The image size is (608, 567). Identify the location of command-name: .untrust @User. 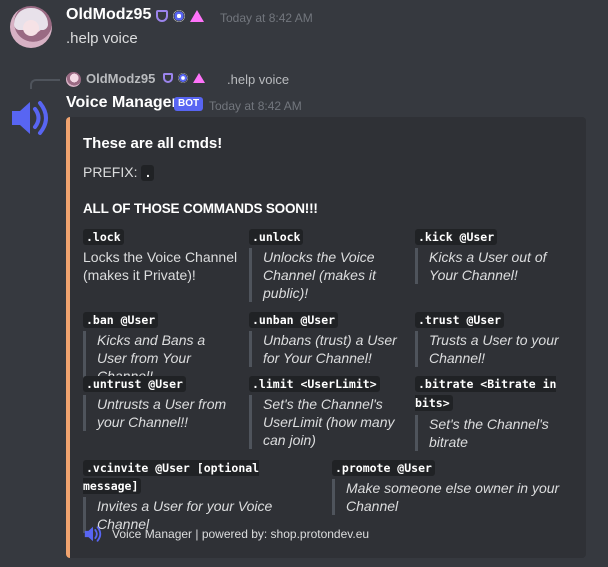
(134, 384).